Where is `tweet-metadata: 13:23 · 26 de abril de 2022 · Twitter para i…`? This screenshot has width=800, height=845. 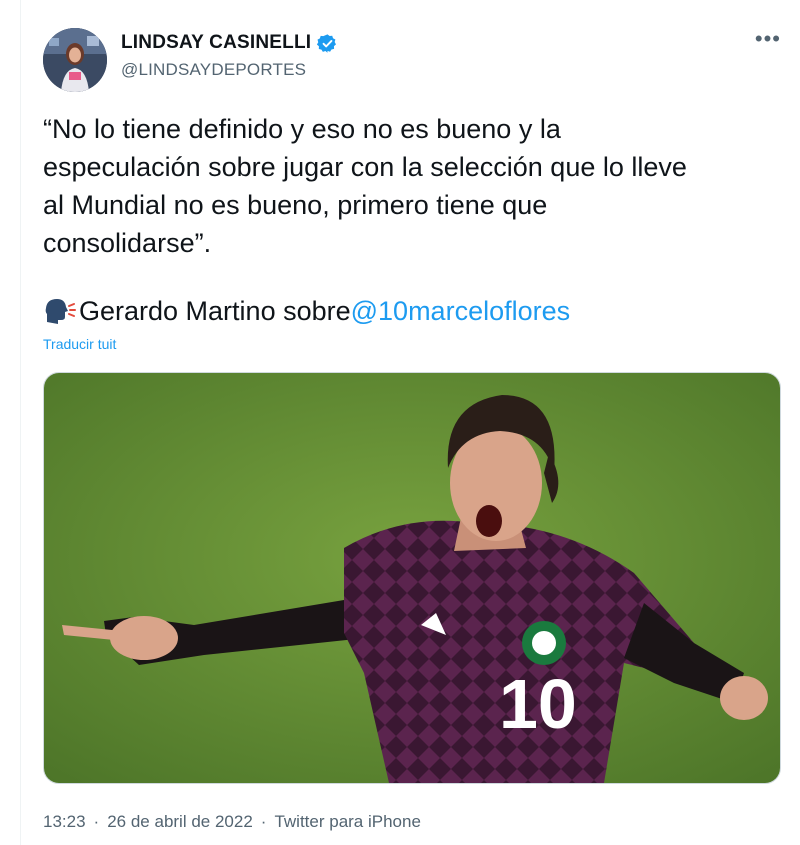
tweet-metadata: 13:23 · 26 de abril de 2022 · Twitter para i… is located at coordinates (232, 822).